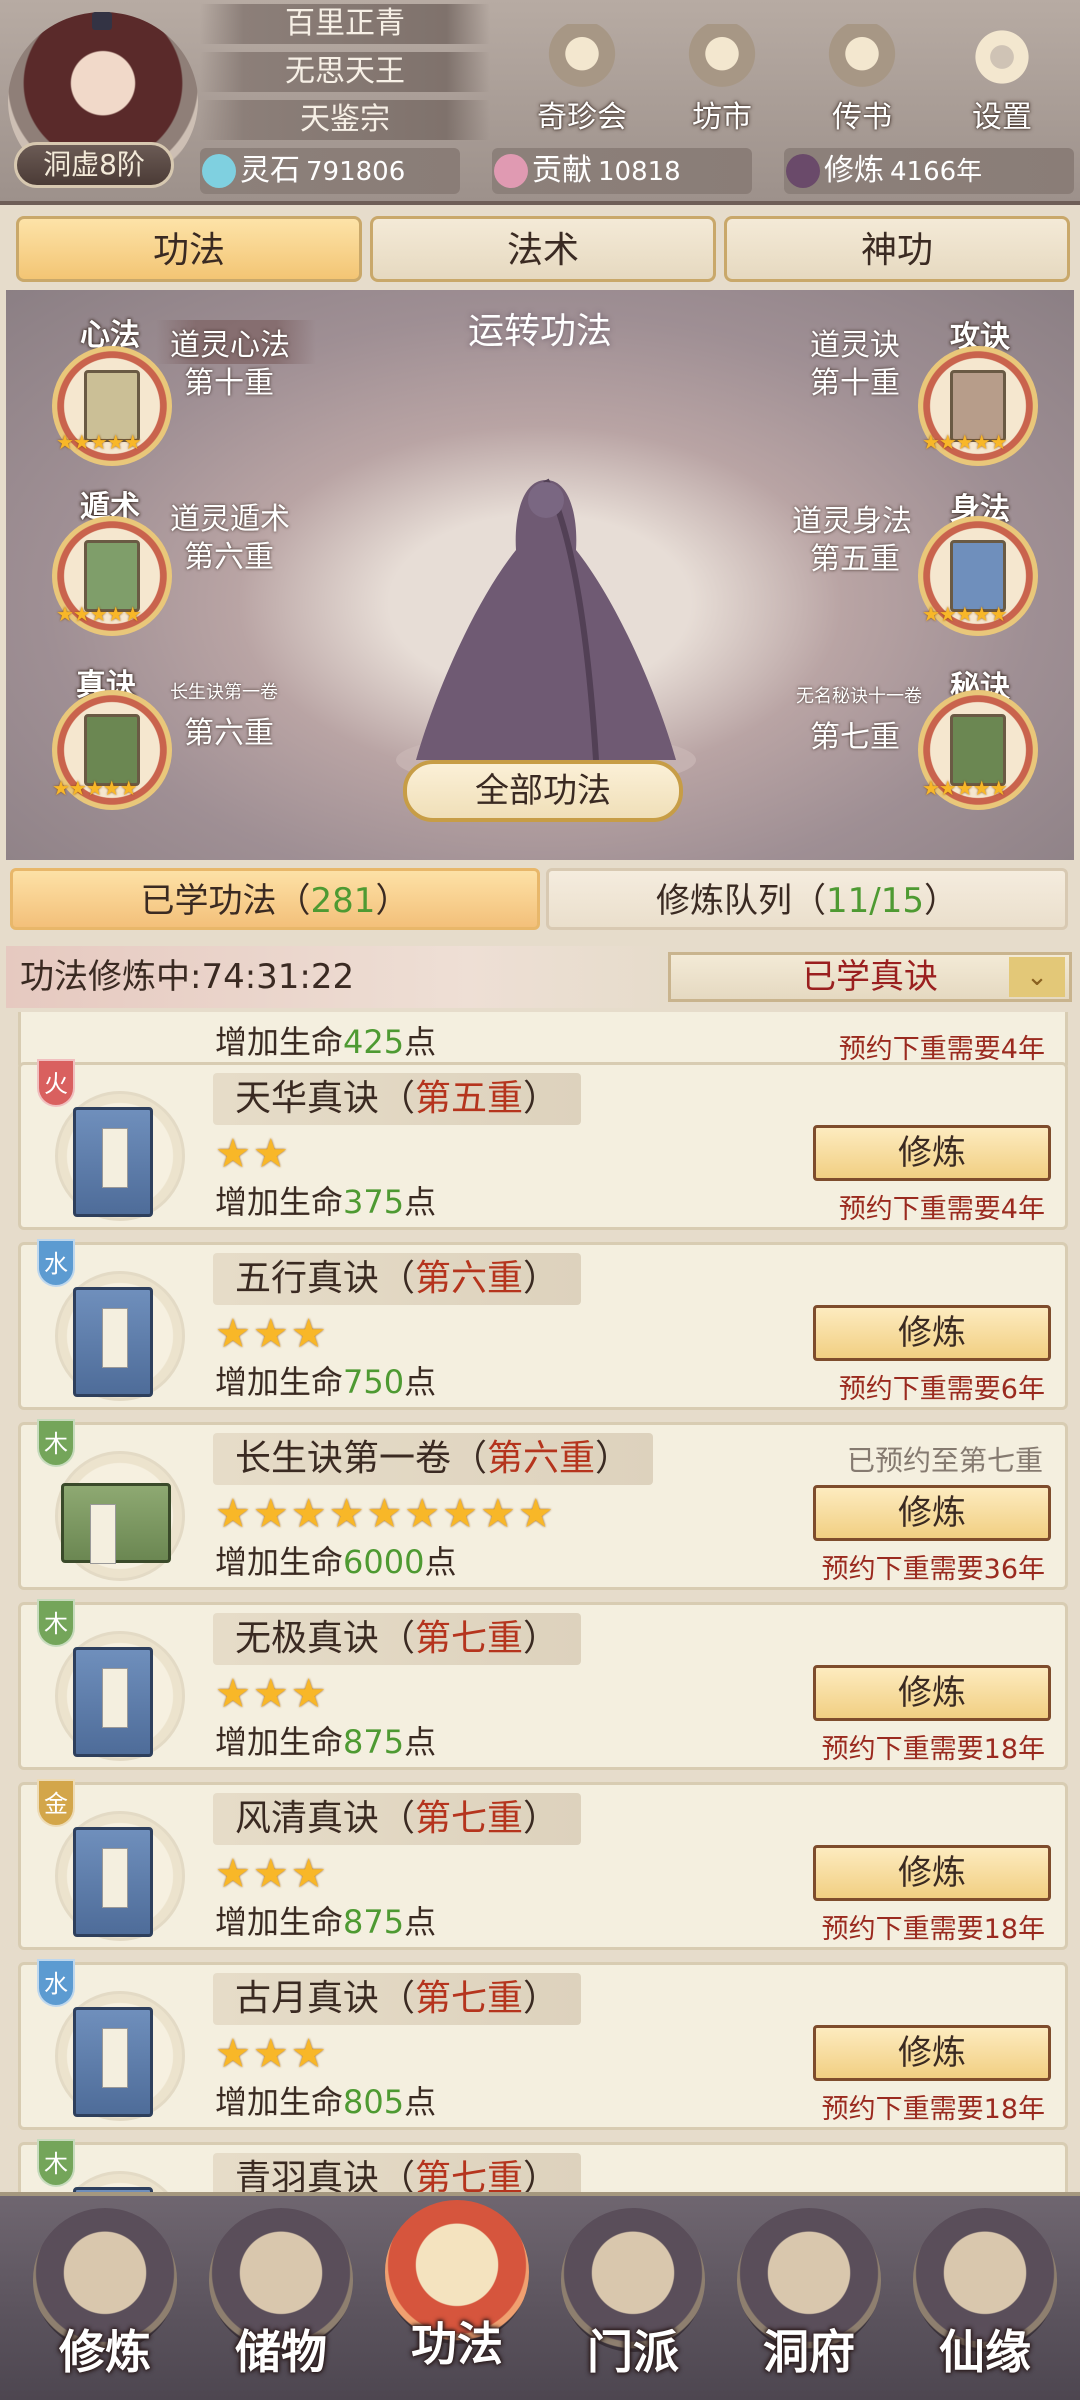 Image resolution: width=1080 pixels, height=2400 pixels. Describe the element at coordinates (859, 696) in the screenshot. I see `slot-name: 无名秘诀十一卷` at that location.